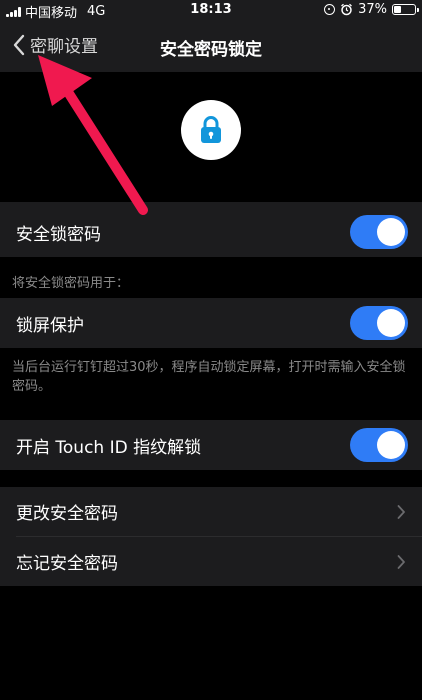  Describe the element at coordinates (58, 234) in the screenshot. I see `lock-password-label: 安全锁密码` at that location.